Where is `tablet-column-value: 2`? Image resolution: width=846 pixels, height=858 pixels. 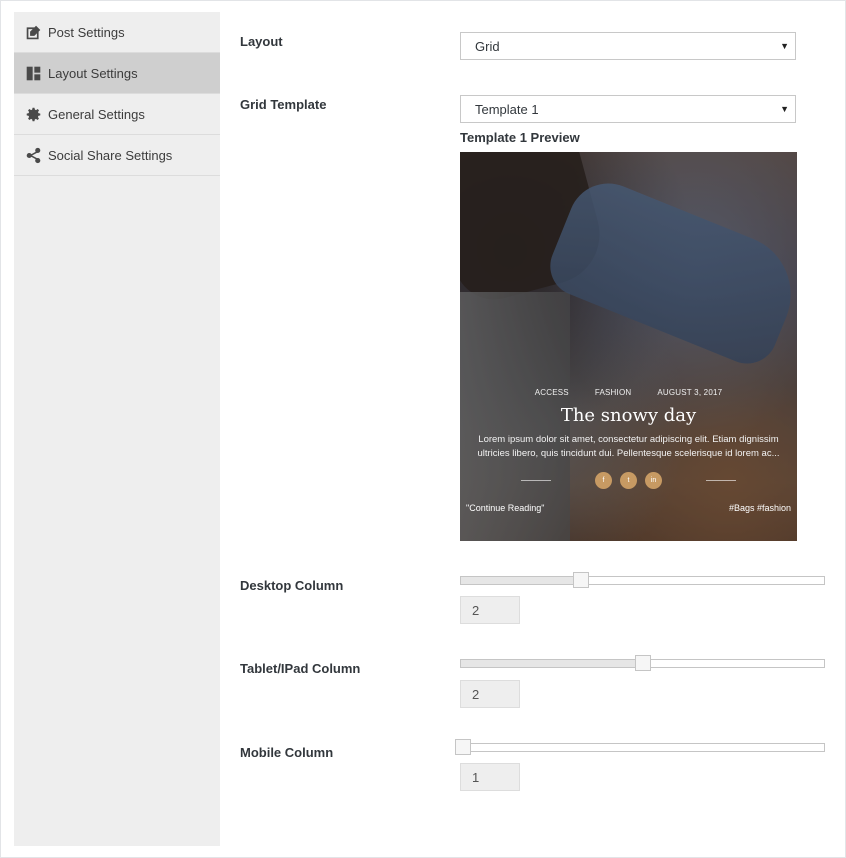 tablet-column-value: 2 is located at coordinates (490, 694).